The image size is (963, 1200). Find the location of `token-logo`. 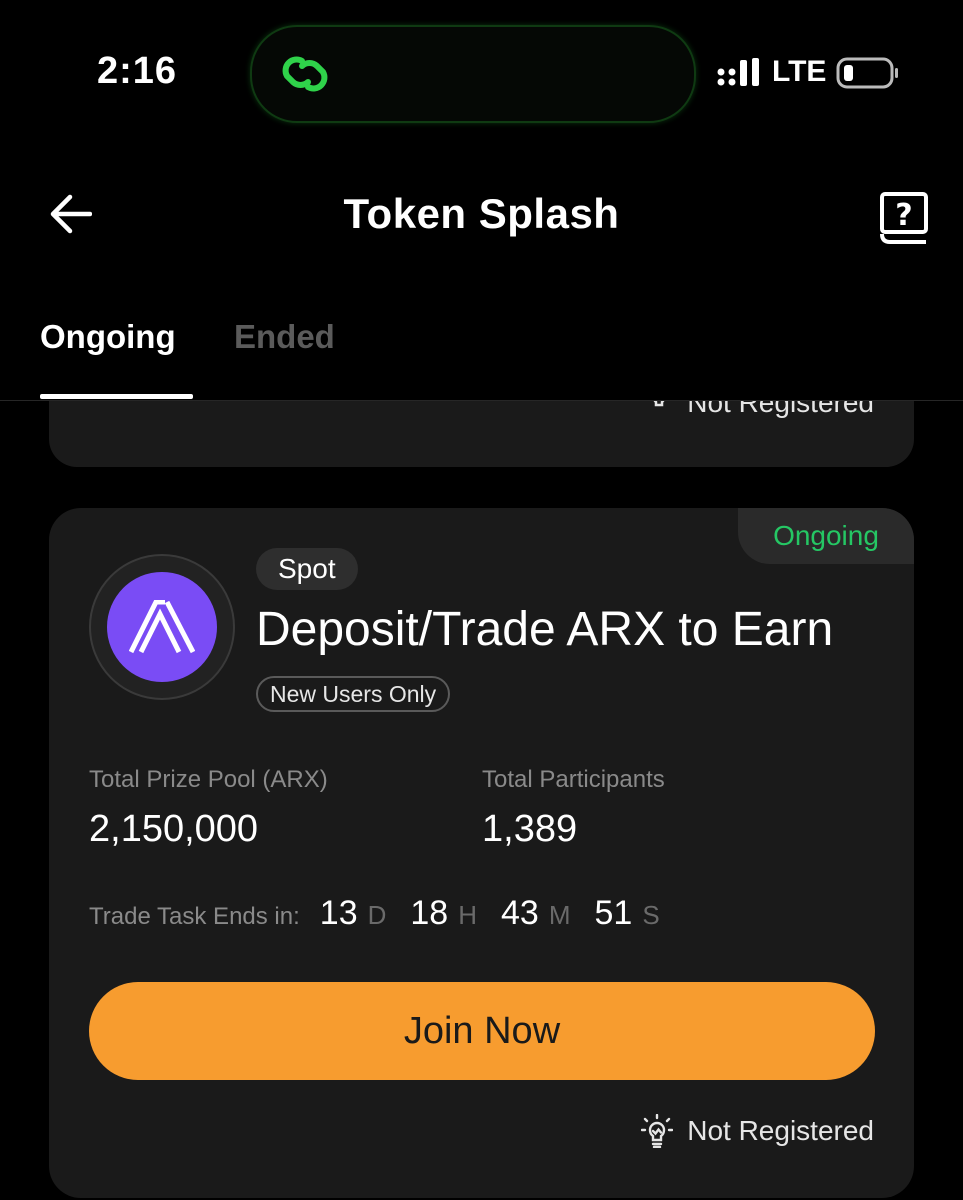

token-logo is located at coordinates (162, 627).